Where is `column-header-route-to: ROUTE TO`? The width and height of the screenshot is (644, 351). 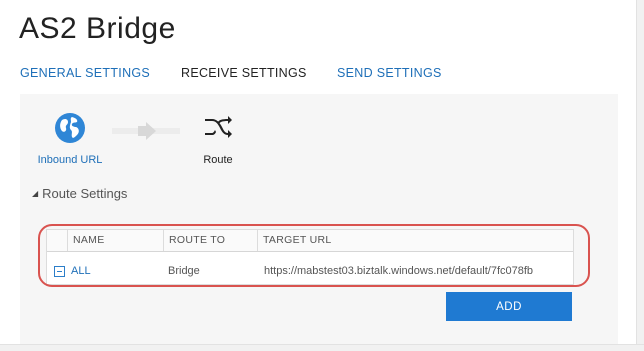 column-header-route-to: ROUTE TO is located at coordinates (197, 240).